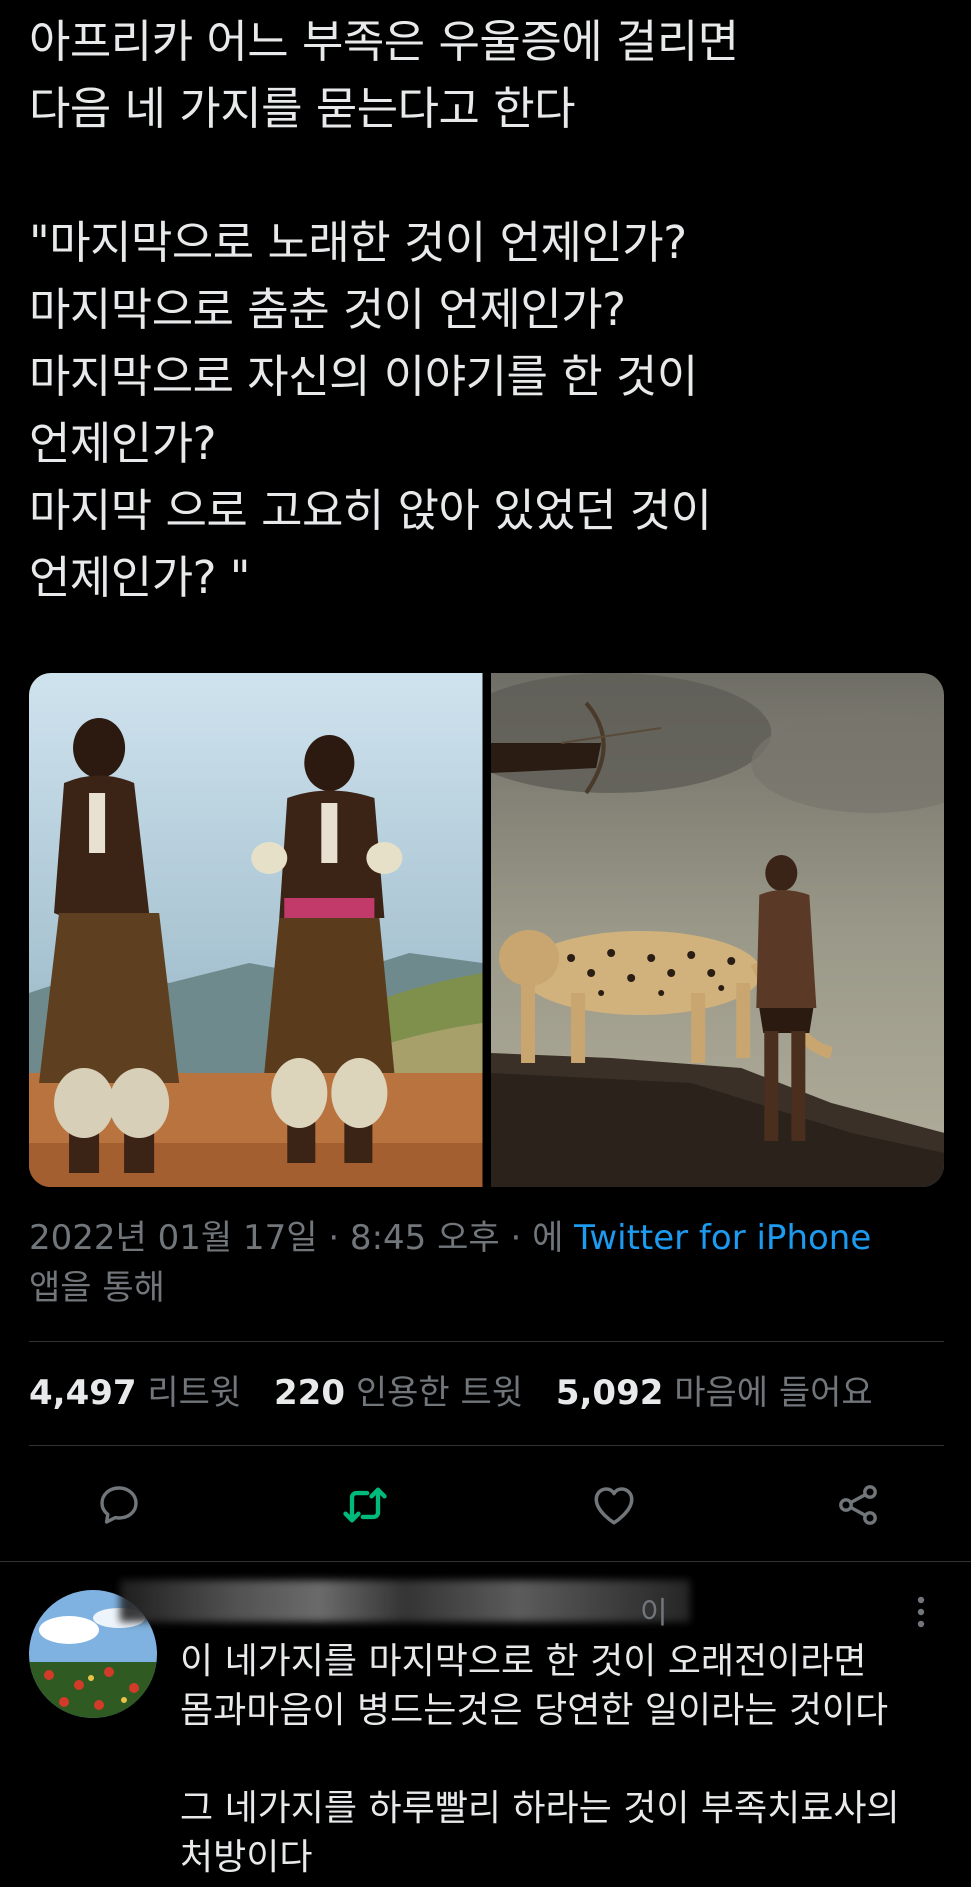 The width and height of the screenshot is (971, 1887). Describe the element at coordinates (439, 1393) in the screenshot. I see `quotes-label: 인용한 트윗` at that location.